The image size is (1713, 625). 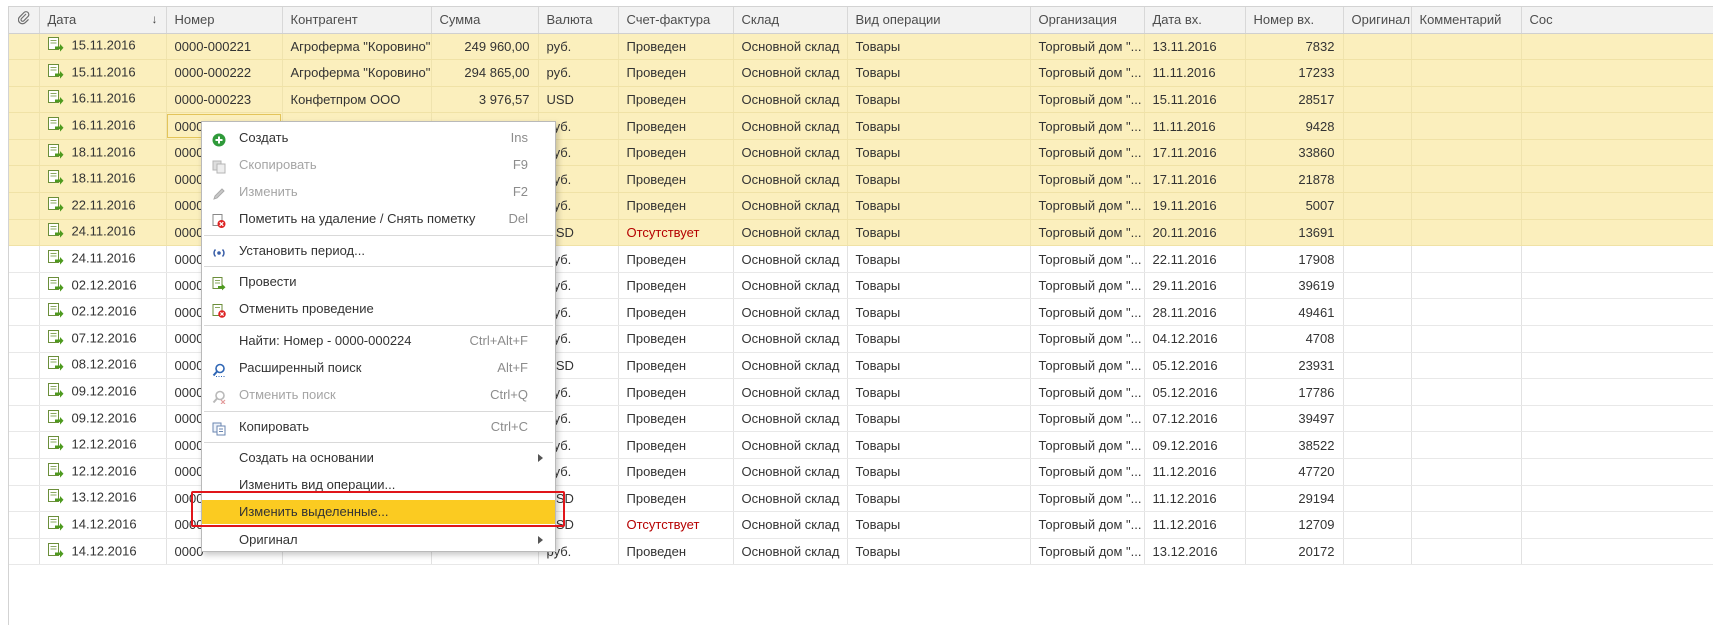 I want to click on cell-date_in: 29.11.2016, so click(x=1195, y=286).